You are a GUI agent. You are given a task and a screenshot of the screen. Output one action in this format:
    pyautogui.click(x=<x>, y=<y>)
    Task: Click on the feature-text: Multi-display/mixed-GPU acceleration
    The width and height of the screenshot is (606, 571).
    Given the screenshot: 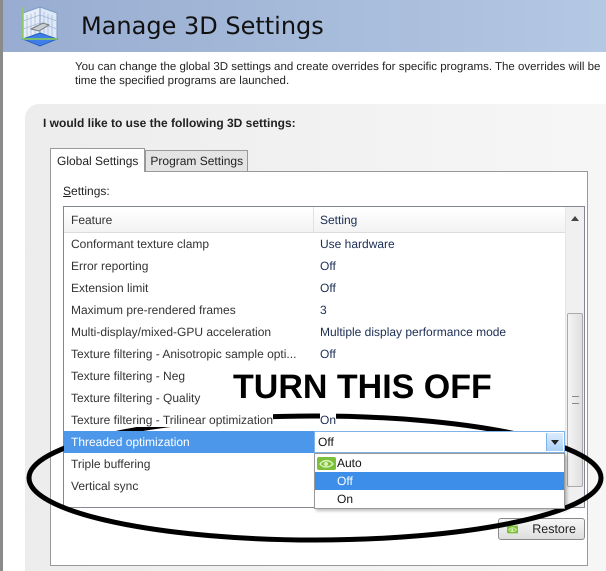 What is the action you would take?
    pyautogui.click(x=171, y=332)
    